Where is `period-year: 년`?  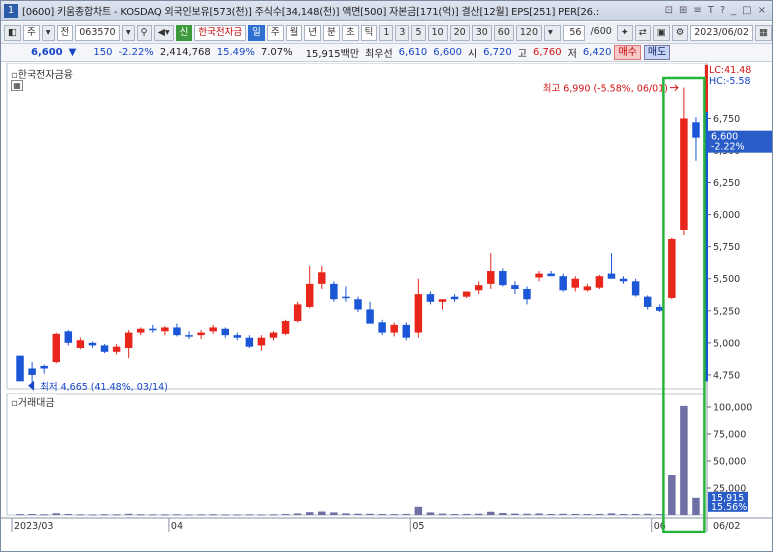 period-year: 년 is located at coordinates (313, 32).